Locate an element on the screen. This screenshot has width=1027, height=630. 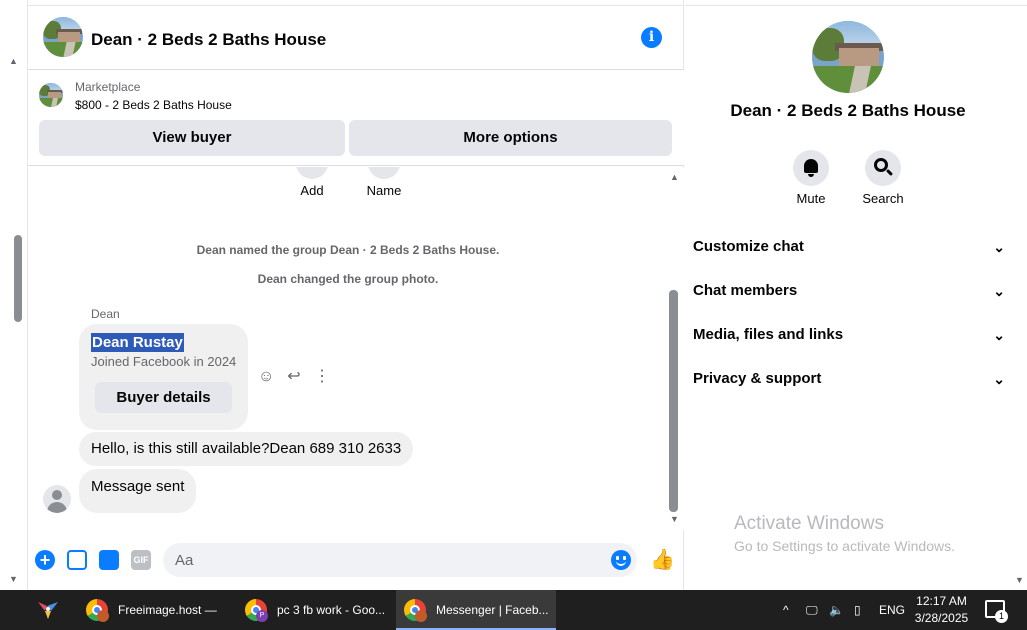
notification-icon: 1 is located at coordinates (996, 611).